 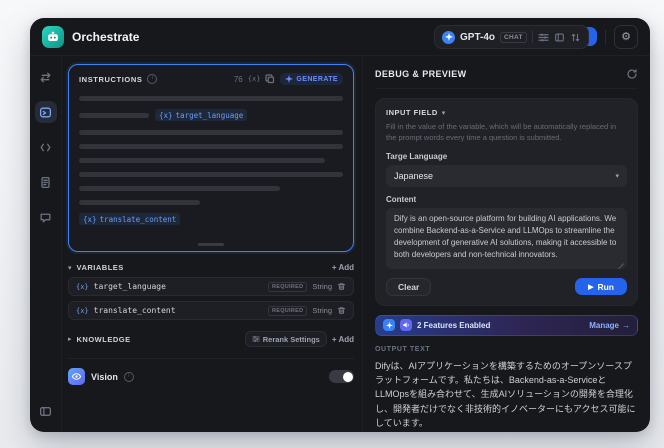 What do you see at coordinates (254, 79) in the screenshot?
I see `insert-variable-button: {x}` at bounding box center [254, 79].